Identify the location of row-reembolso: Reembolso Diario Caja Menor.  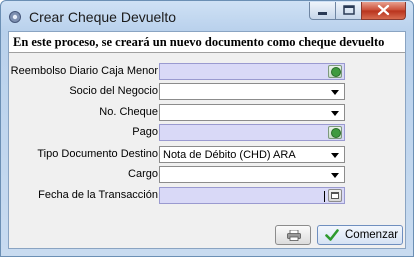
(207, 72).